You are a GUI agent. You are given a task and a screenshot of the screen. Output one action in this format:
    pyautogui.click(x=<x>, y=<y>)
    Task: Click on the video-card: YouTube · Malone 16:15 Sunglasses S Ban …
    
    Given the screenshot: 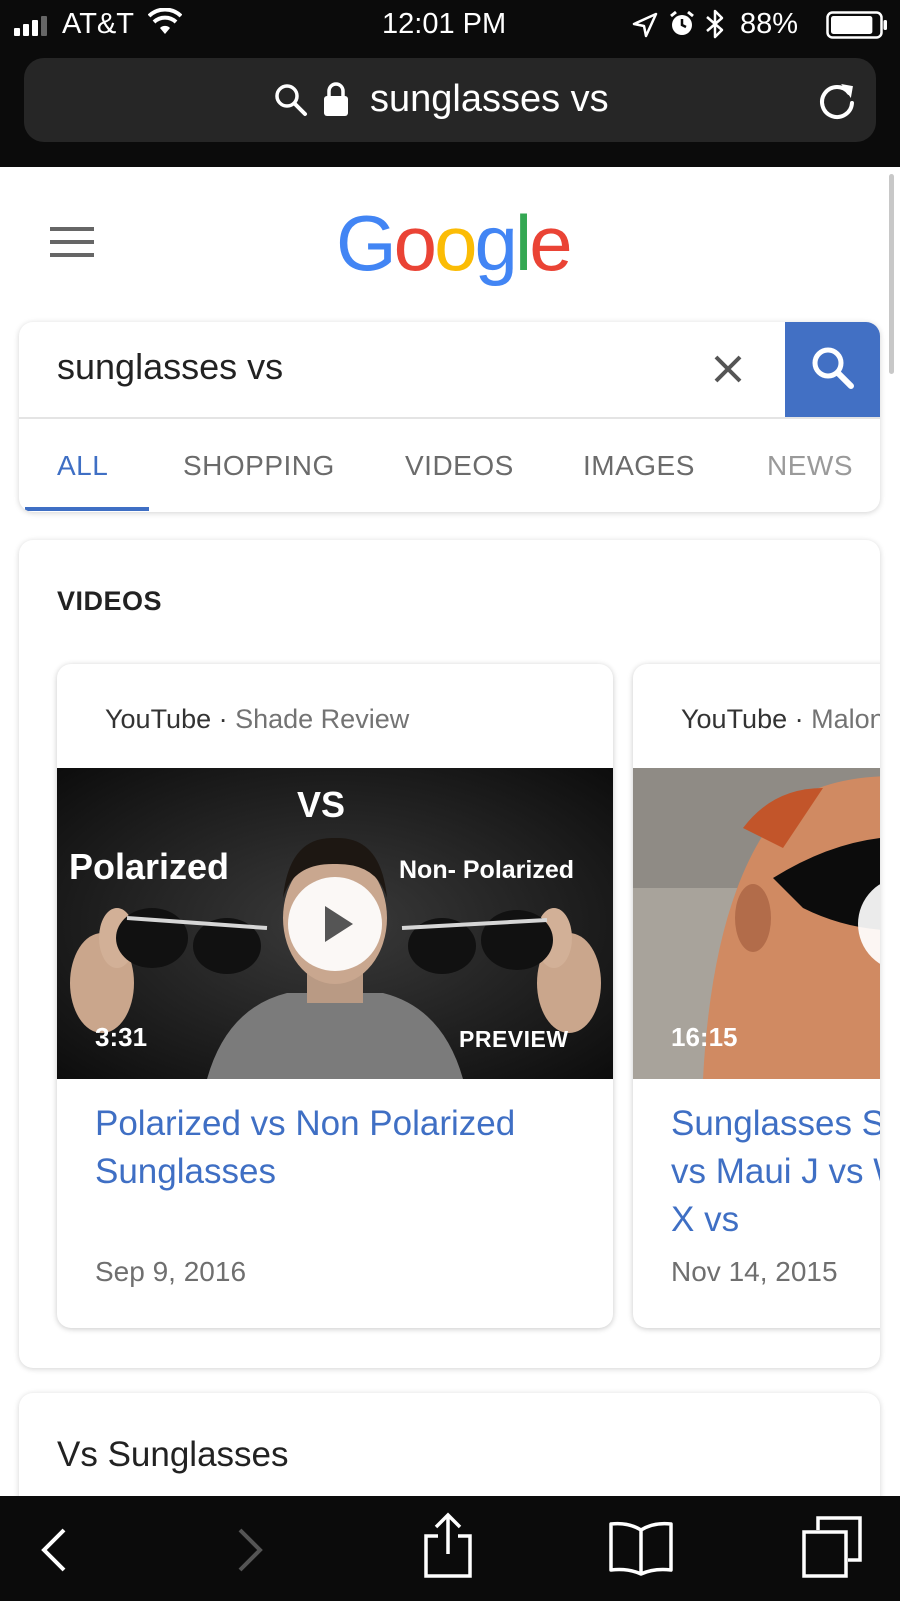 What is the action you would take?
    pyautogui.click(x=756, y=996)
    